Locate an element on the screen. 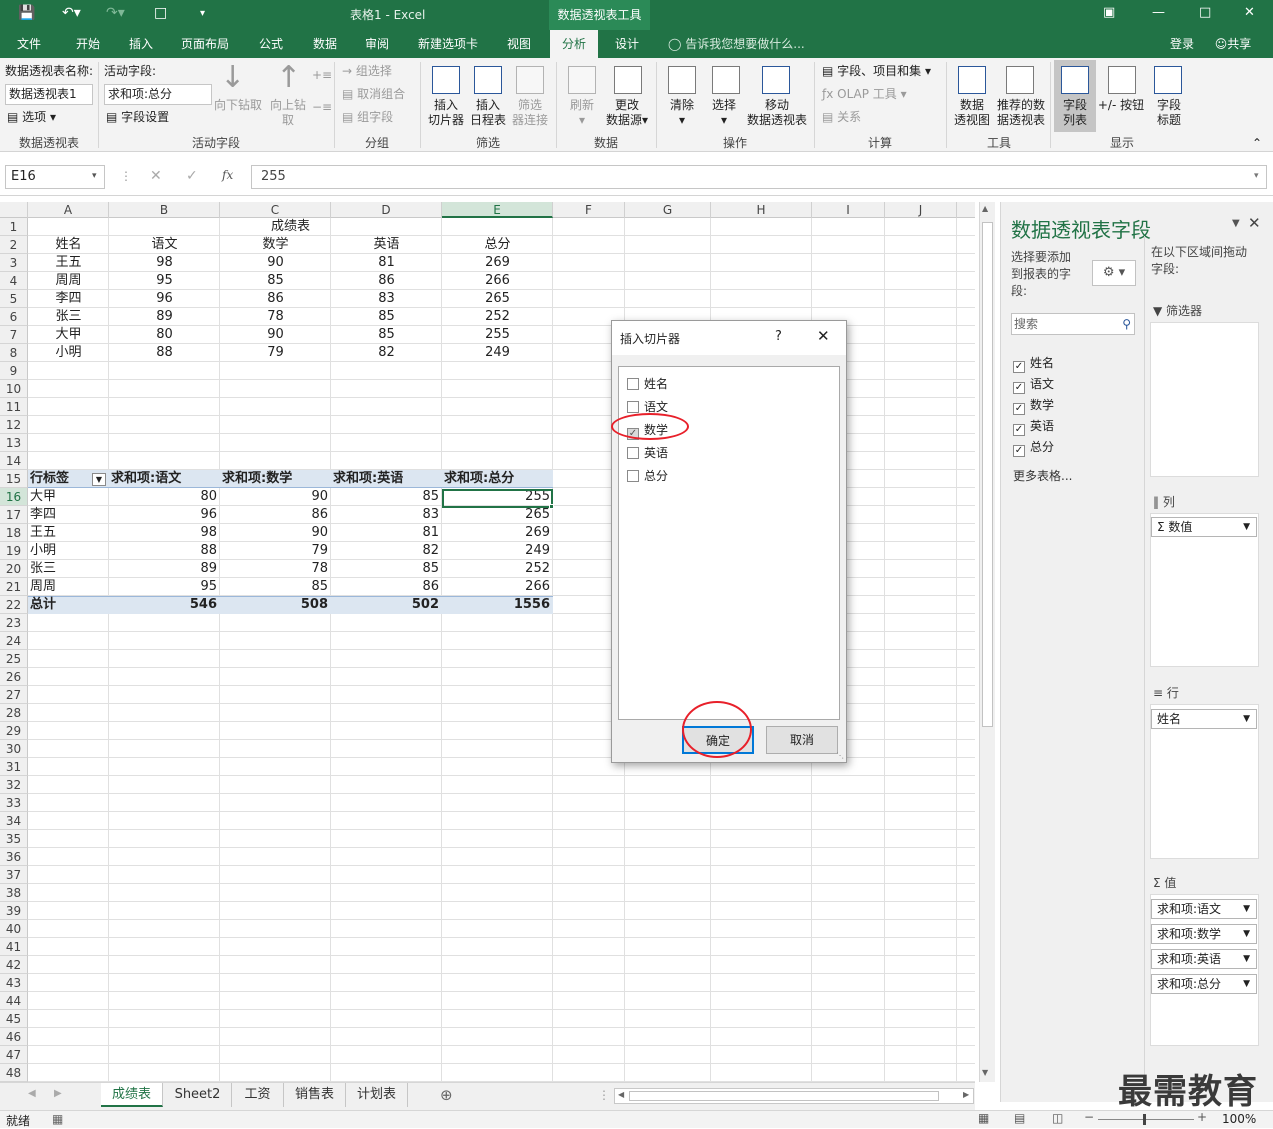 Image resolution: width=1273 pixels, height=1129 pixels. collapse-field-icon: −≡ is located at coordinates (322, 107).